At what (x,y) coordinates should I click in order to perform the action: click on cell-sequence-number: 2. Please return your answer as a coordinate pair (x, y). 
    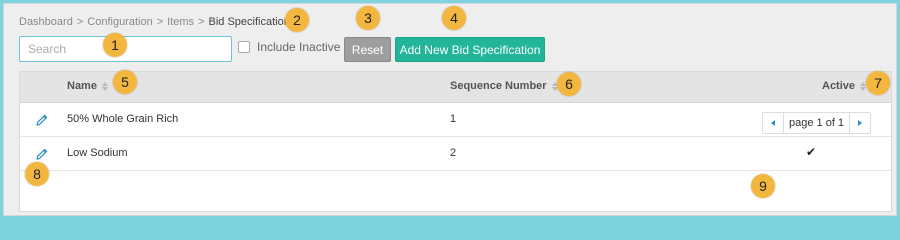
    Looking at the image, I should click on (453, 153).